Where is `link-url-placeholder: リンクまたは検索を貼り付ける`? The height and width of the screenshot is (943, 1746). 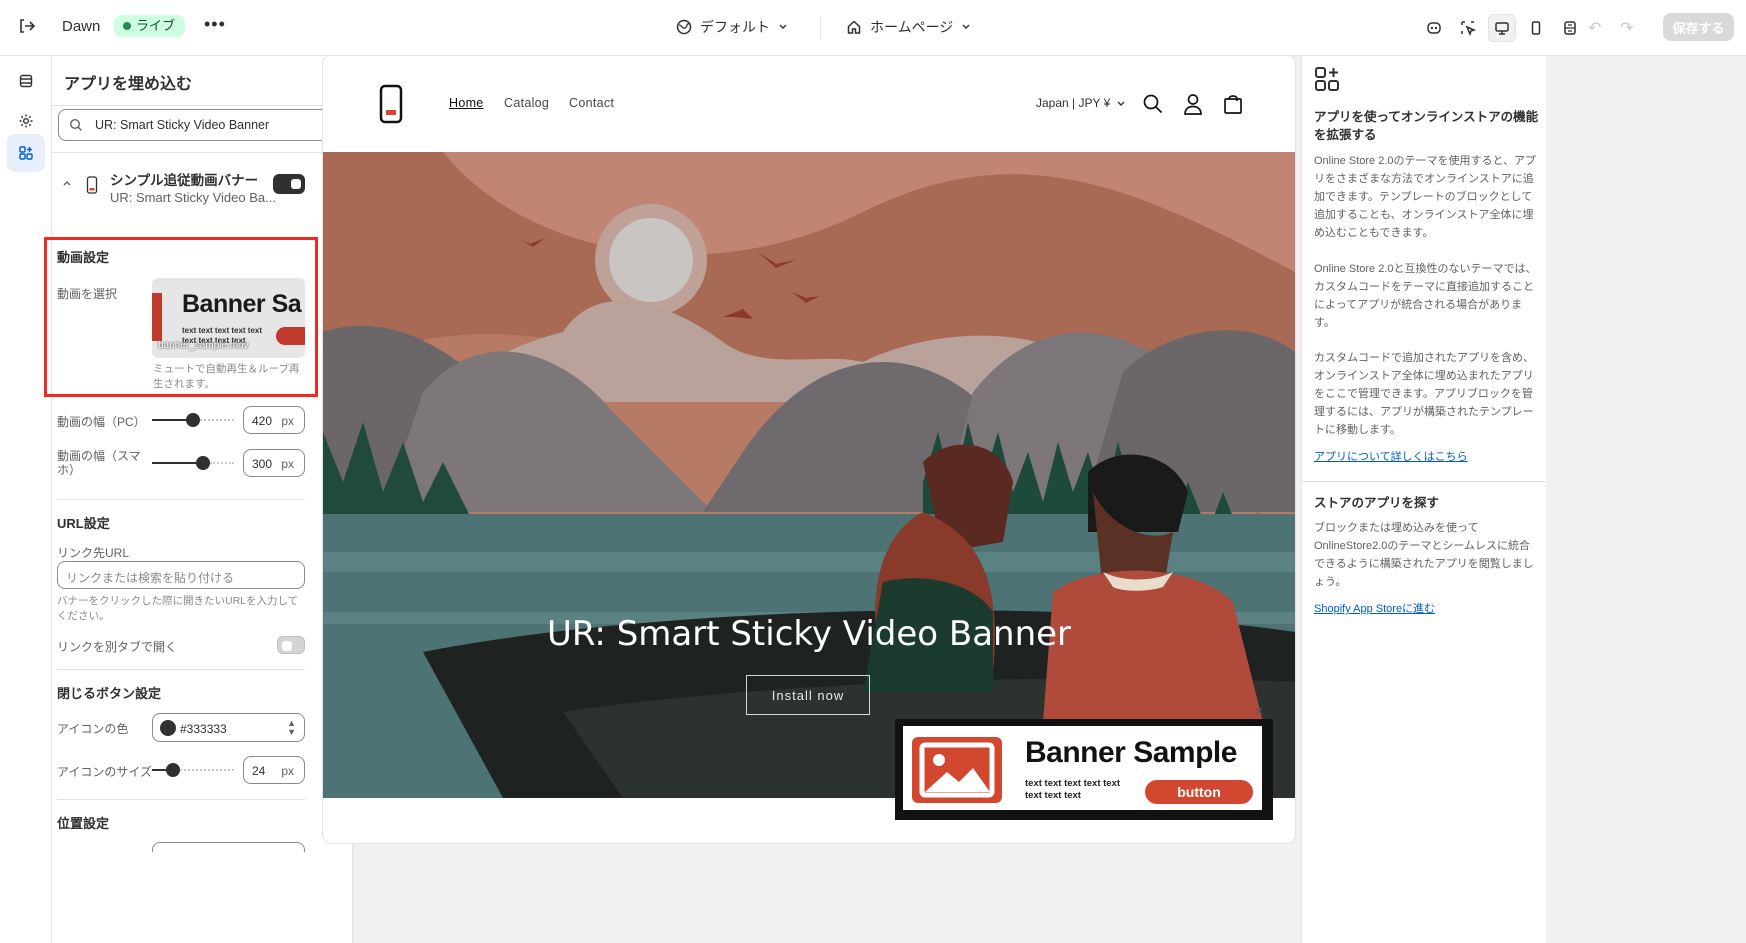
link-url-placeholder: リンクまたは検索を貼り付ける is located at coordinates (150, 578).